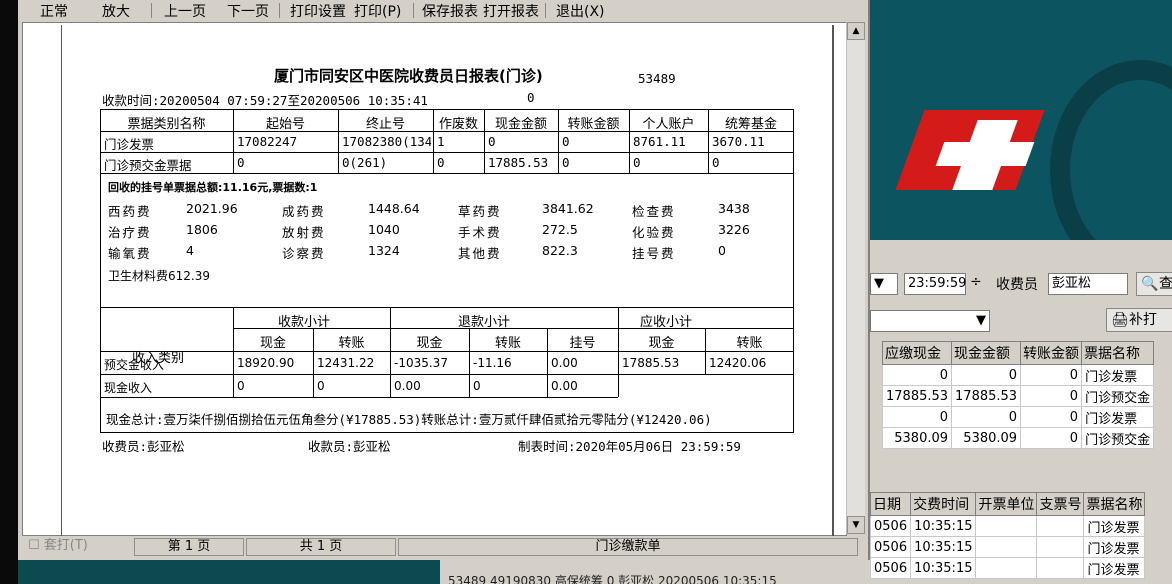  I want to click on scroll-up-arrow-icon: ▲, so click(856, 31).